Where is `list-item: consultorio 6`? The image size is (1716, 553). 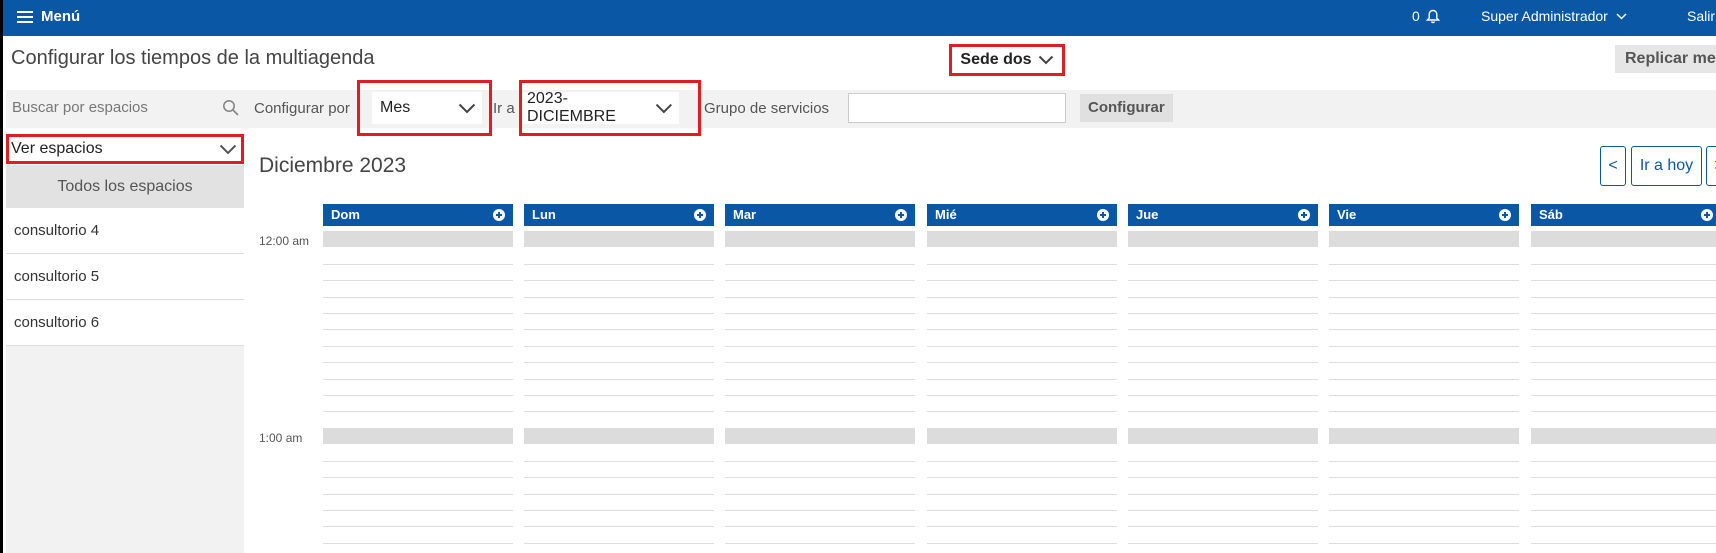
list-item: consultorio 6 is located at coordinates (125, 323).